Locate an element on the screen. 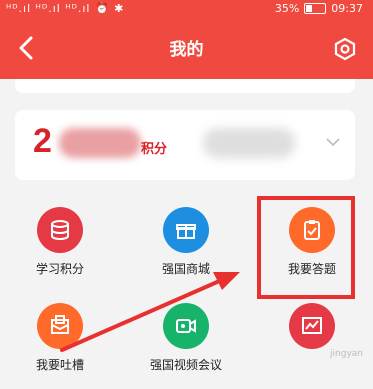 Image resolution: width=373 pixels, height=389 pixels. gift-icon is located at coordinates (186, 231).